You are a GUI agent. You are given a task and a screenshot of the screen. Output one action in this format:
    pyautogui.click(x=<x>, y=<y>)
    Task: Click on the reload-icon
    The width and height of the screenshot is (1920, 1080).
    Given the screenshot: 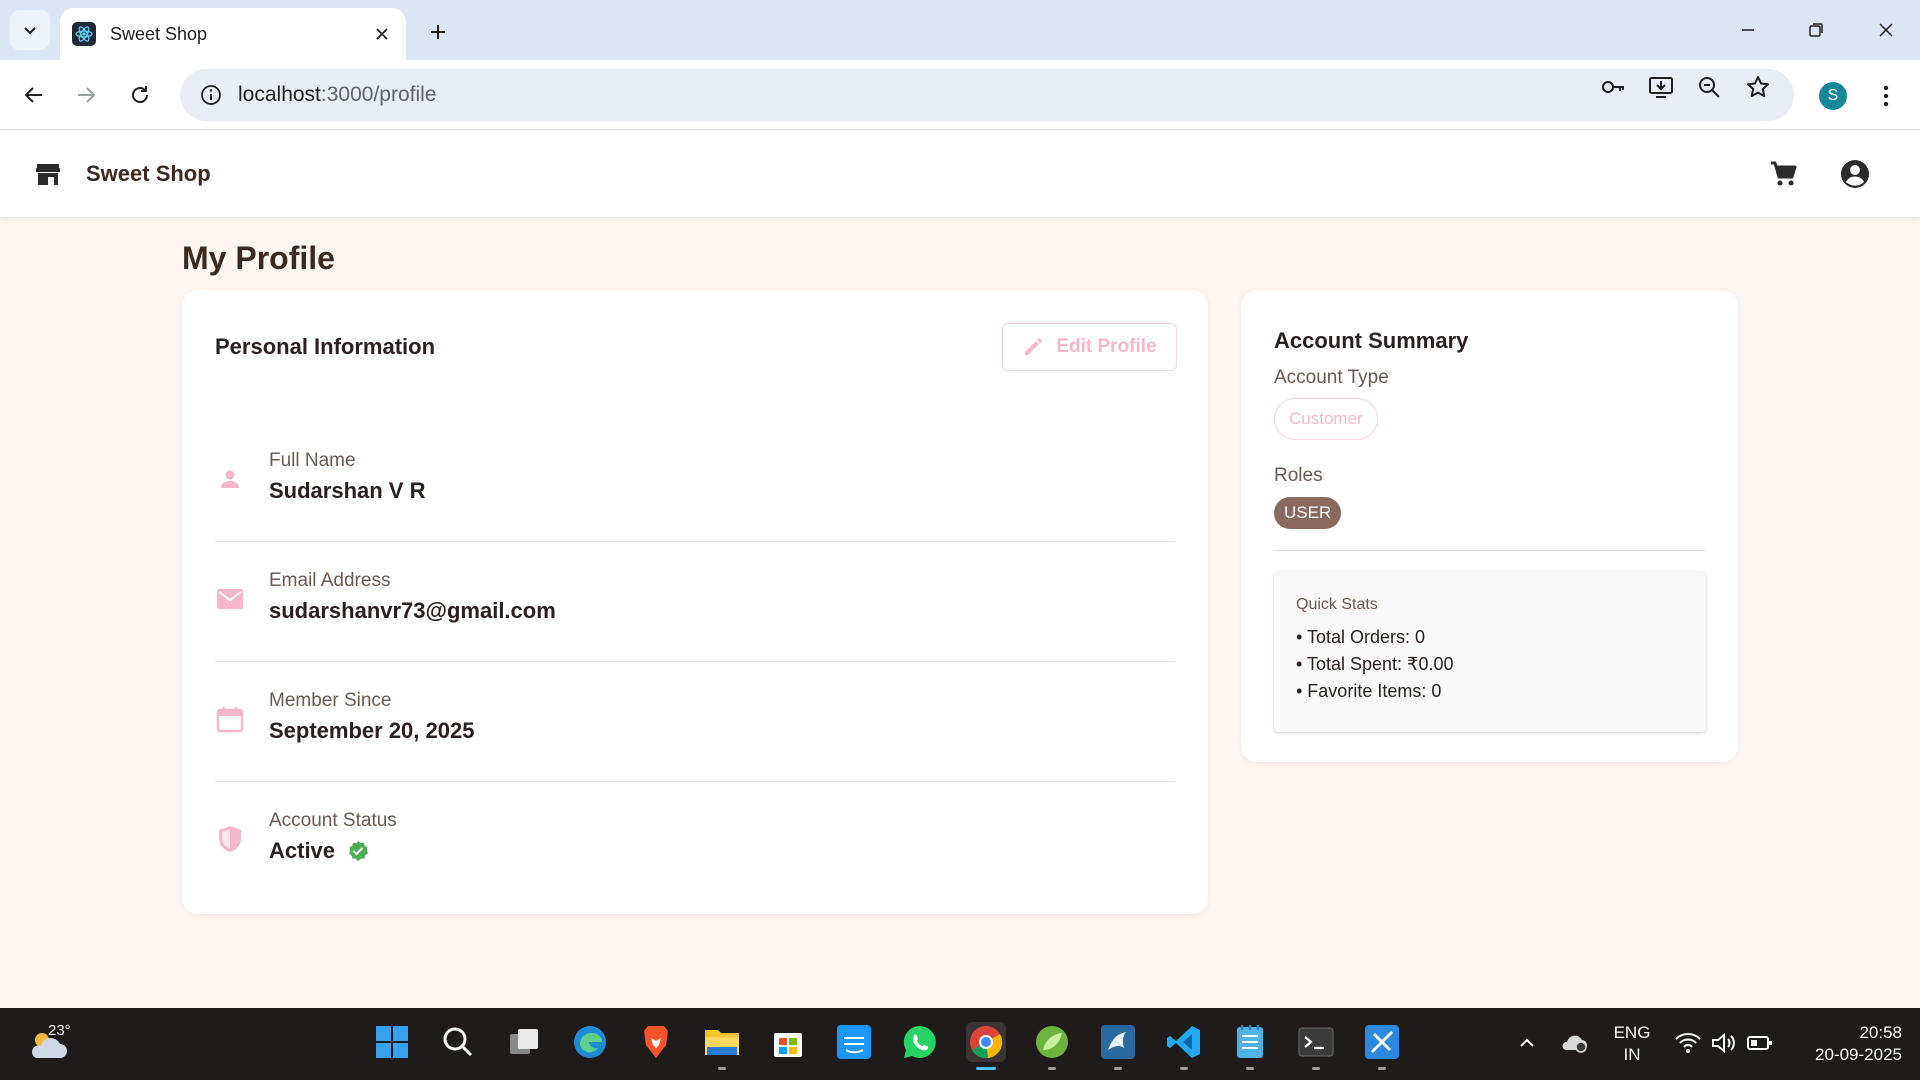 What is the action you would take?
    pyautogui.click(x=140, y=94)
    